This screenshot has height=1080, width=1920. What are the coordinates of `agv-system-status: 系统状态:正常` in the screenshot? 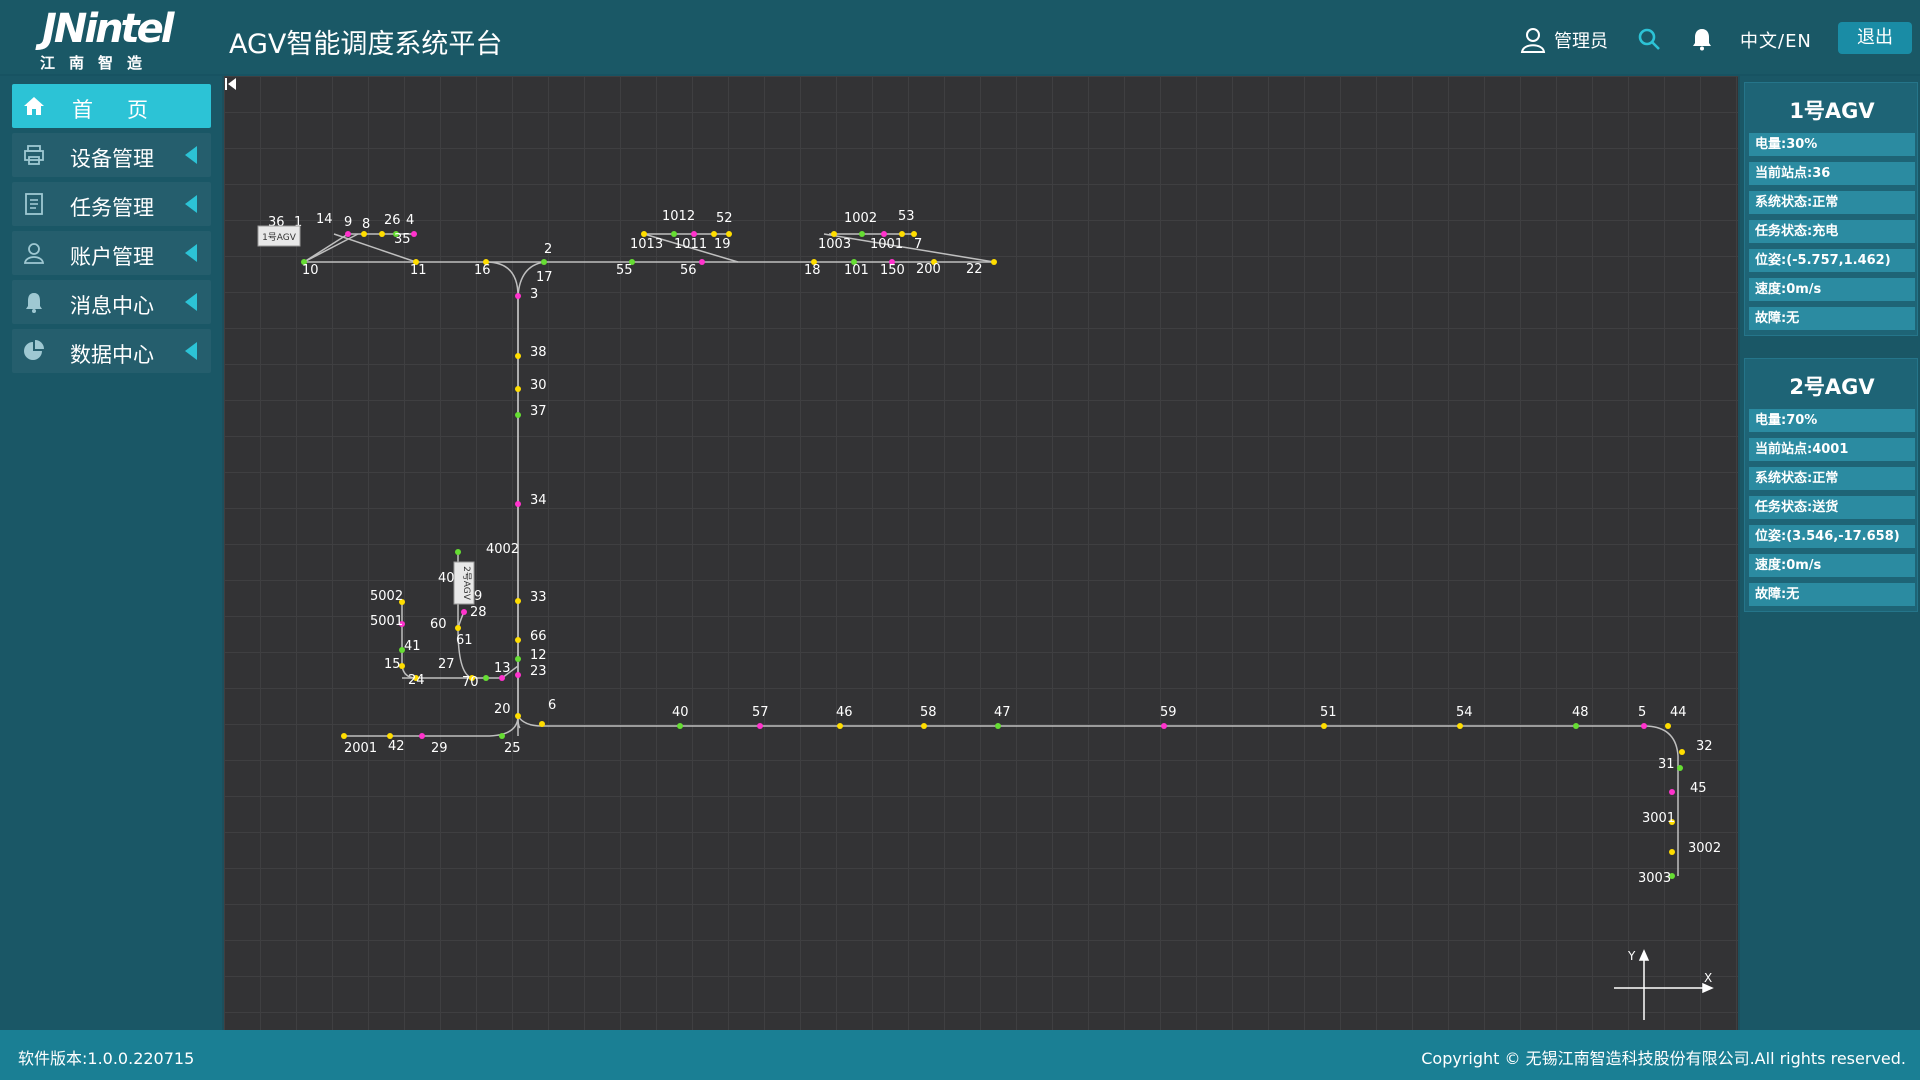 It's located at (1832, 202).